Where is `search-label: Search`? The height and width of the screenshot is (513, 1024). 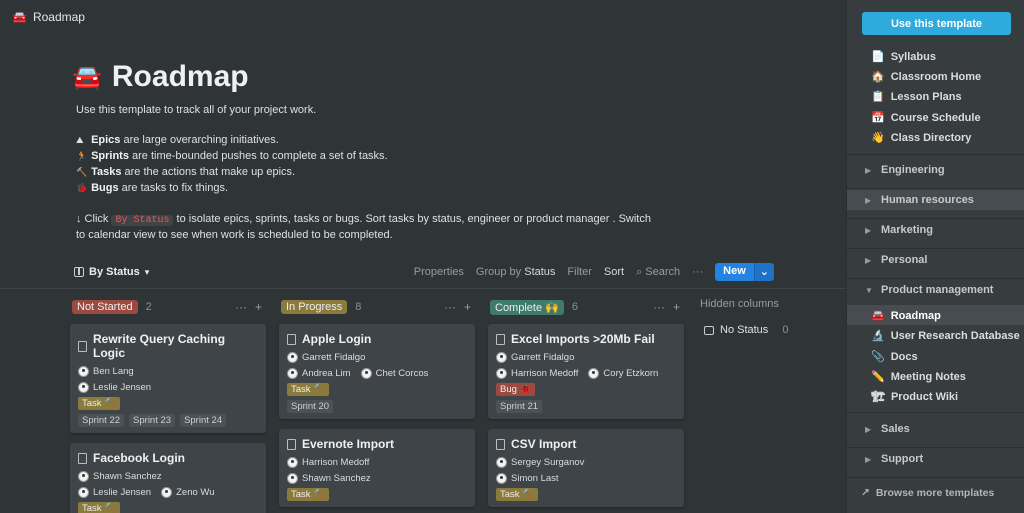
search-label: Search is located at coordinates (663, 271).